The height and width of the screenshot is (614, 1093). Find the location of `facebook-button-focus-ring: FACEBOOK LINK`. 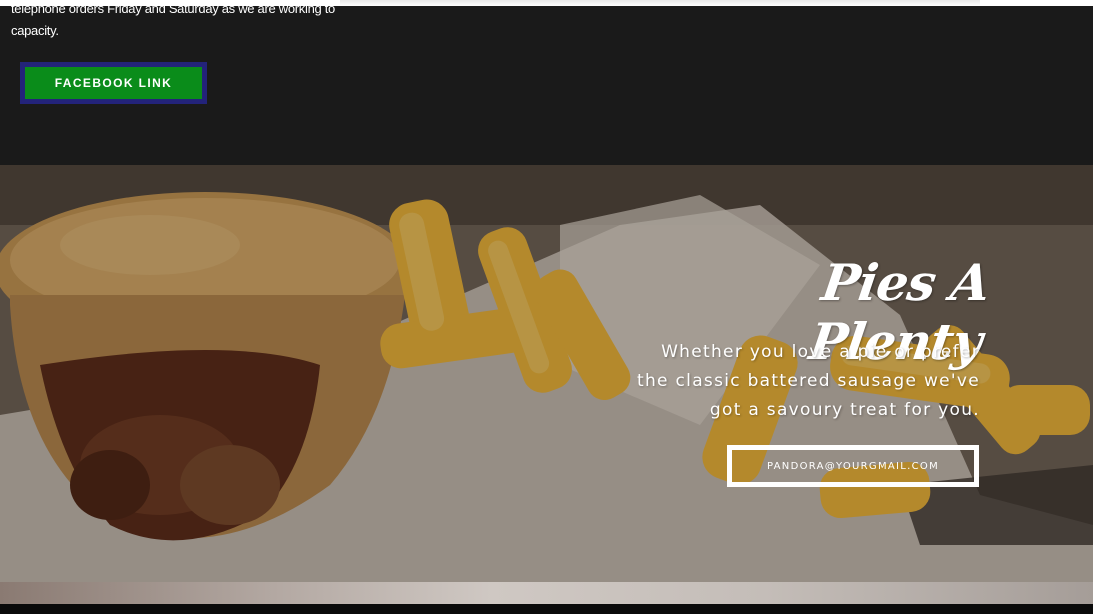

facebook-button-focus-ring: FACEBOOK LINK is located at coordinates (113, 83).